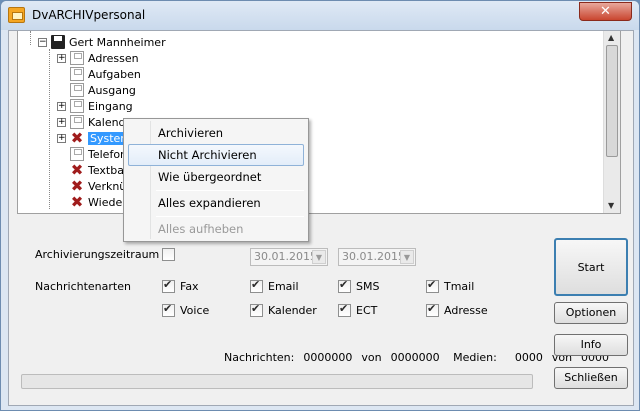  I want to click on tree-root: − Gert Mannheimer, so click(102, 42).